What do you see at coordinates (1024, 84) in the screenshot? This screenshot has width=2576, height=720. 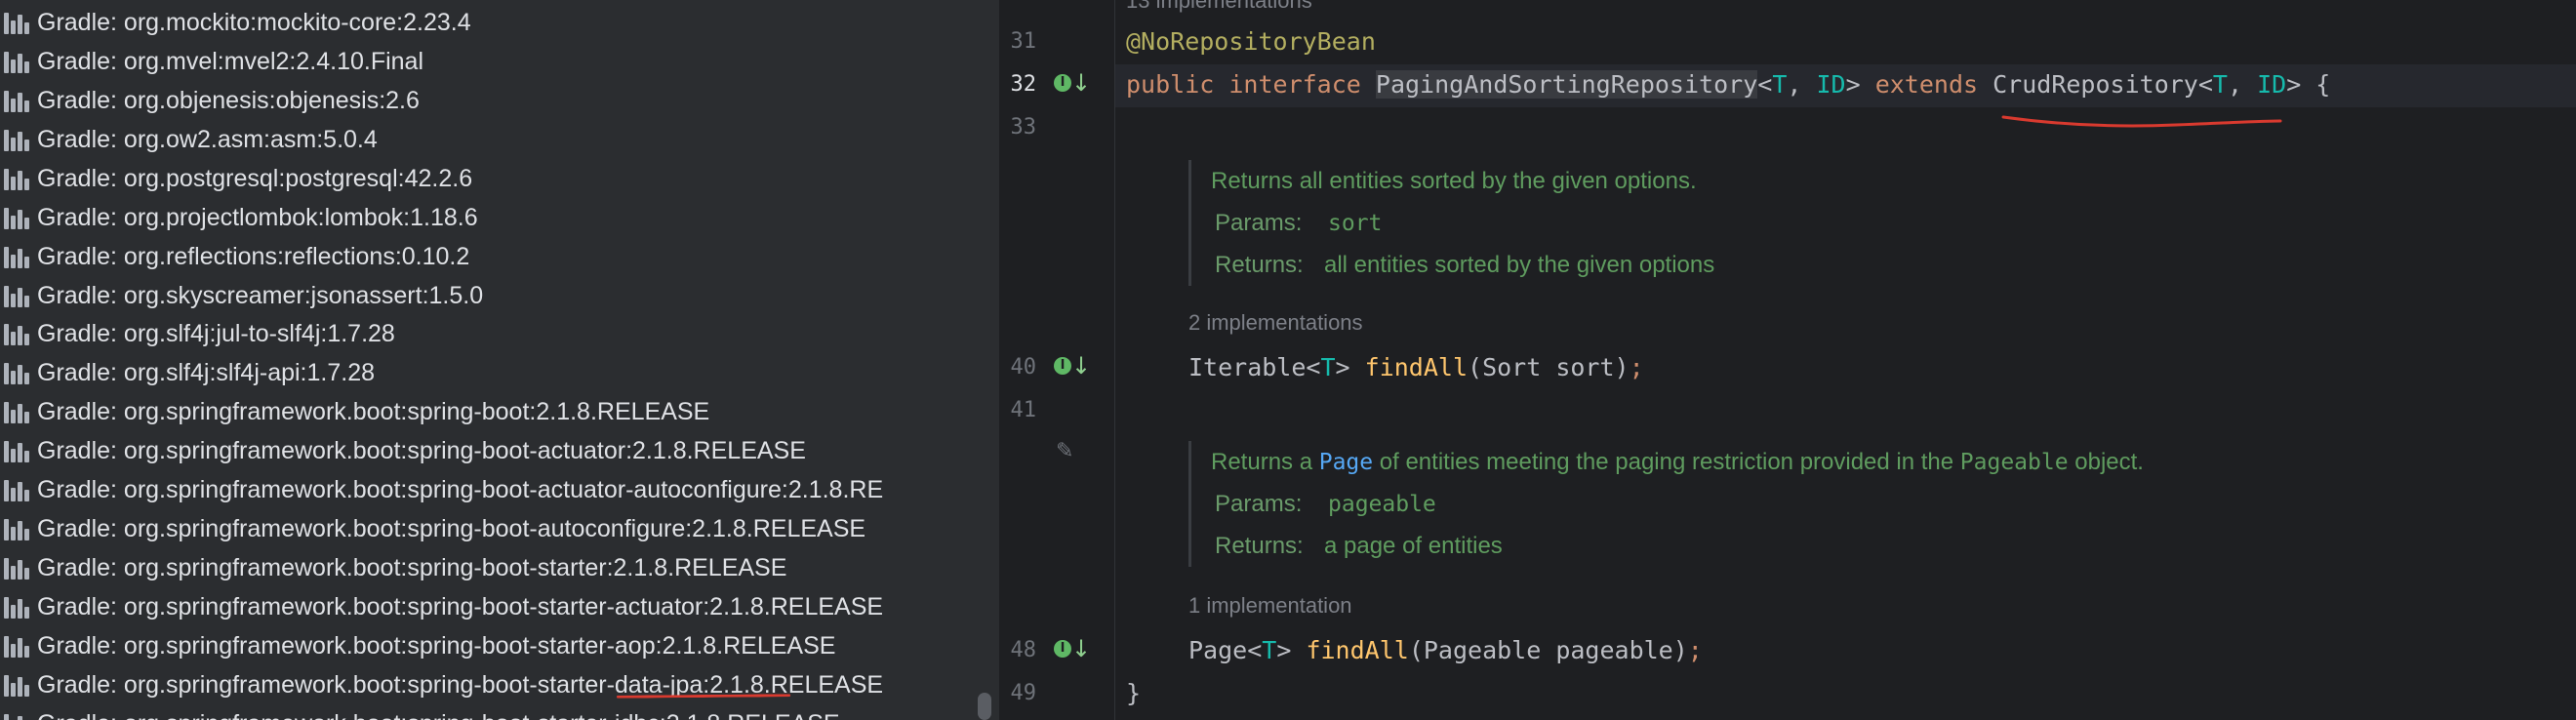 I see `line-number: 32` at bounding box center [1024, 84].